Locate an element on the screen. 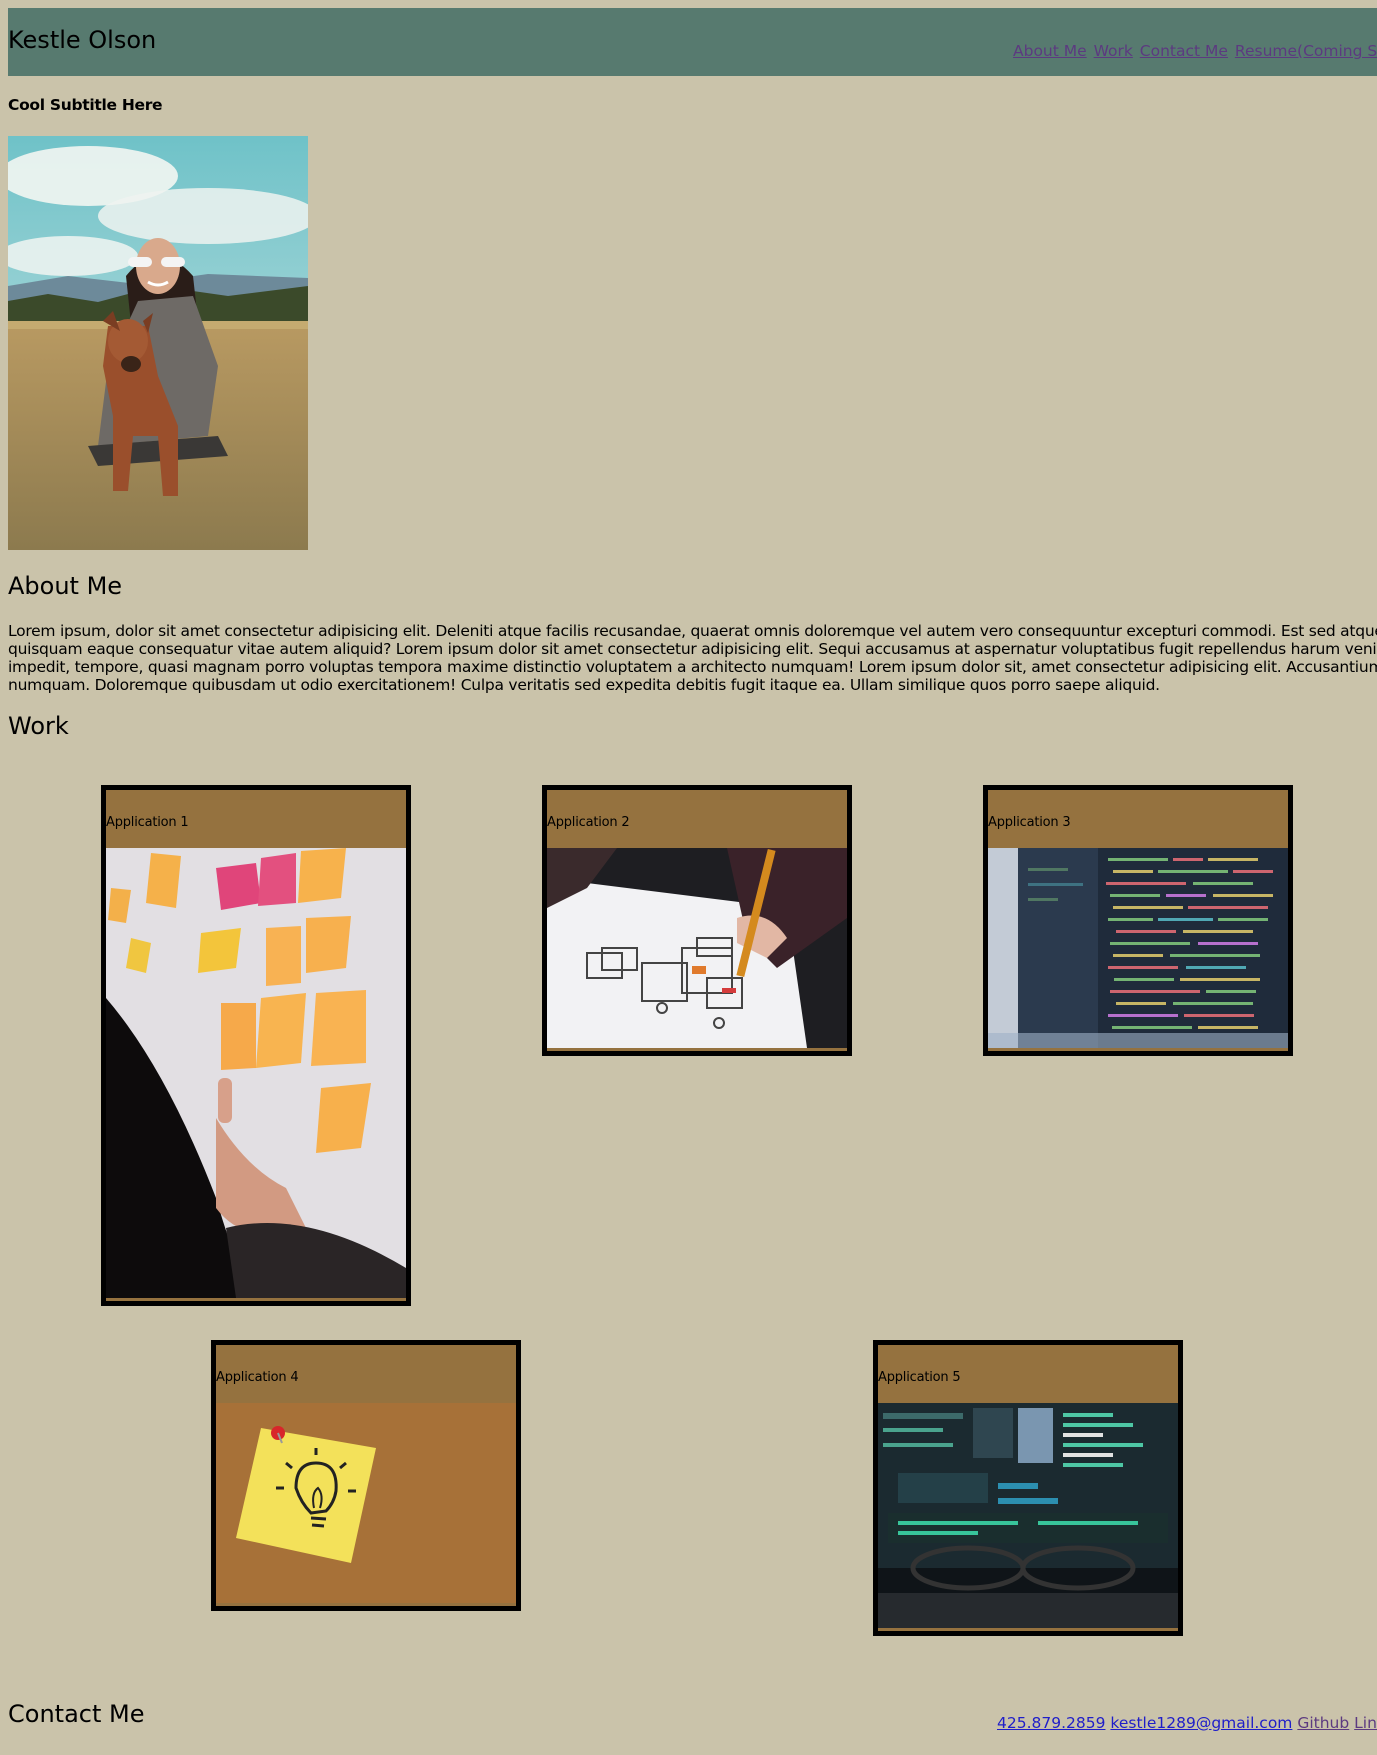  contact-heading: Contact Me is located at coordinates (76, 1714).